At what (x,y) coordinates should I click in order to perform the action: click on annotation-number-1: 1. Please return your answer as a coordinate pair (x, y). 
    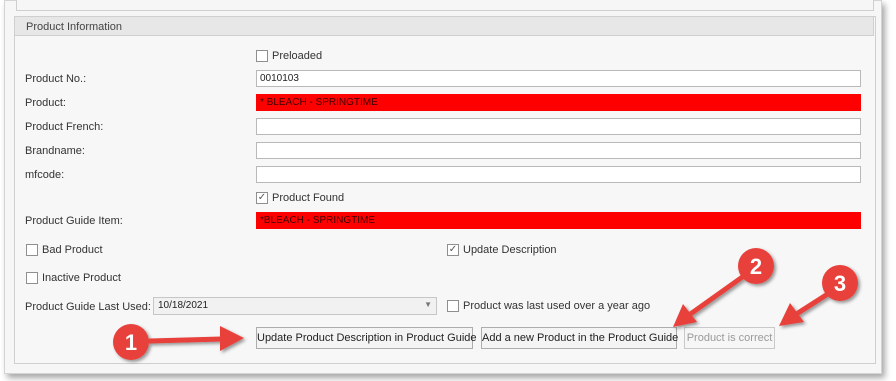
    Looking at the image, I should click on (131, 342).